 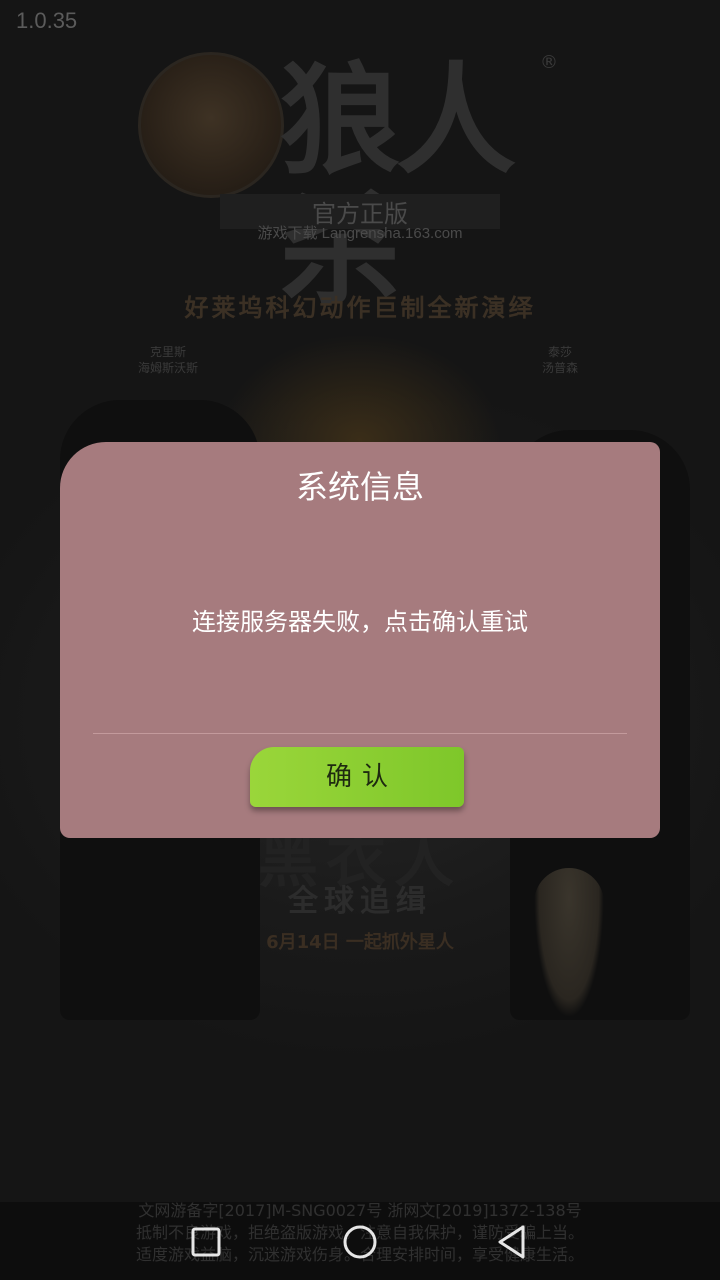 What do you see at coordinates (398, 185) in the screenshot?
I see `logo-title: 狼人杀` at bounding box center [398, 185].